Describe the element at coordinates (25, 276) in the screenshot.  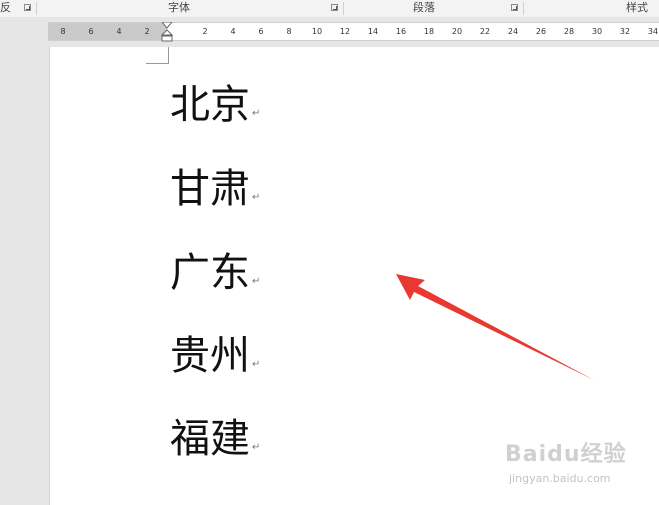
I see `left-margin-strip` at that location.